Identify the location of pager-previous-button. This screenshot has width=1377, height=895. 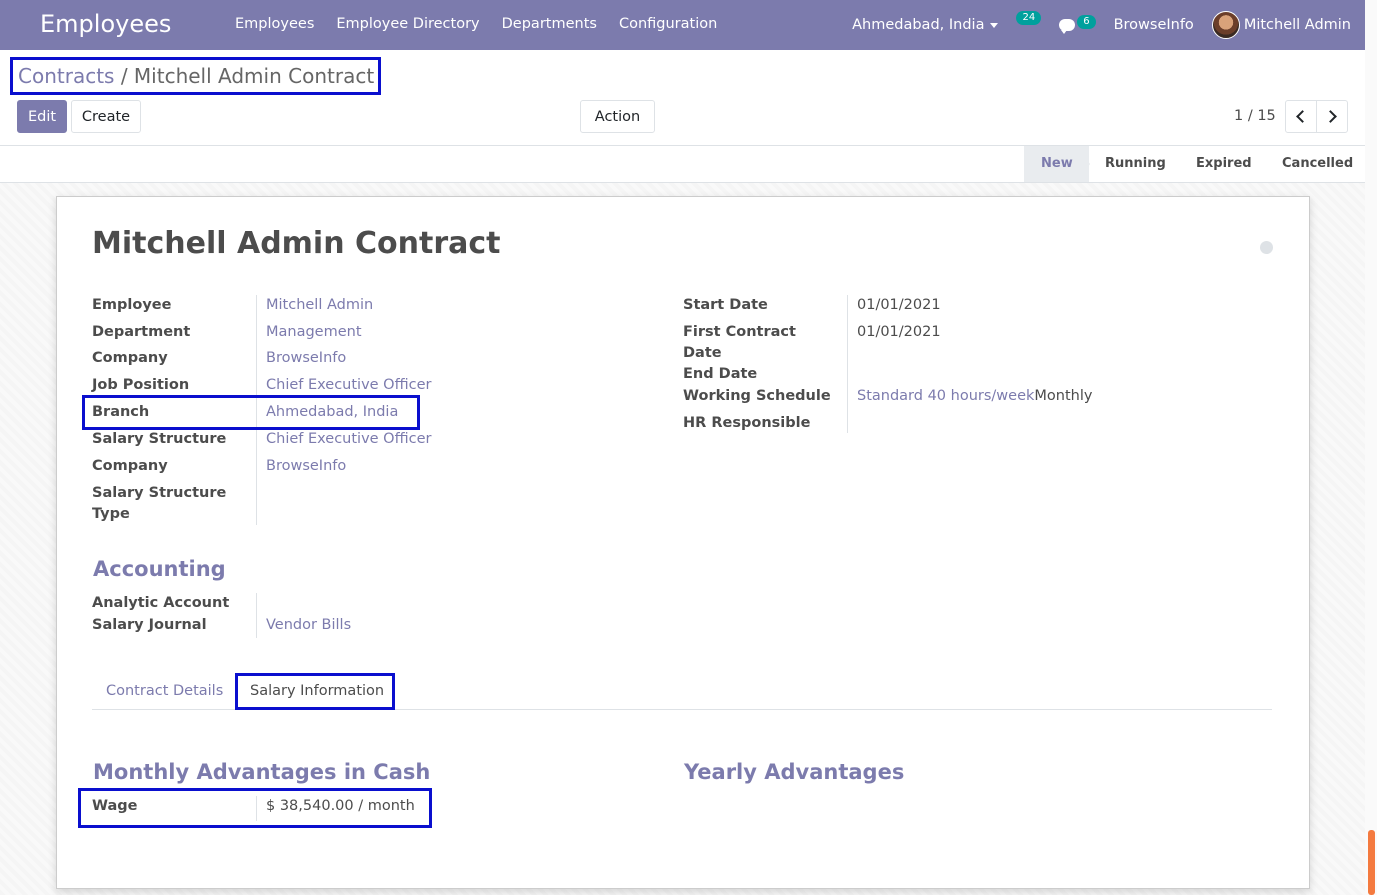
(1301, 116).